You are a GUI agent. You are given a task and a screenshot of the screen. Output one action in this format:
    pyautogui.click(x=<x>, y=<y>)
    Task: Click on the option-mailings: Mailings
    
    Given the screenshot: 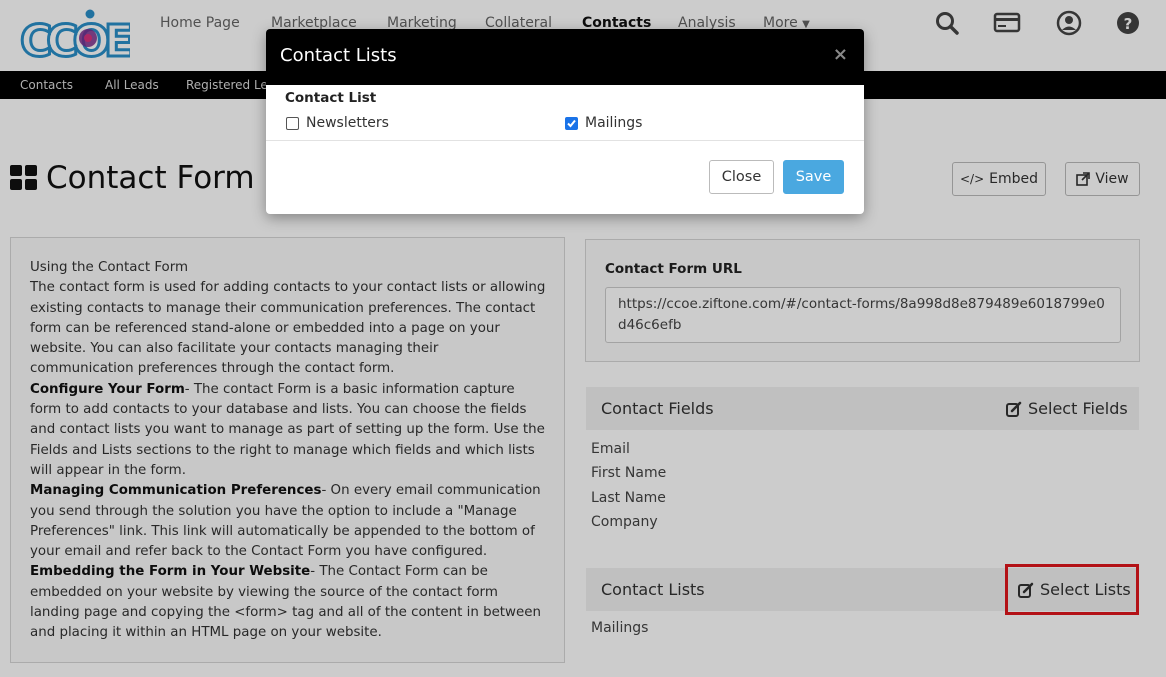 What is the action you would take?
    pyautogui.click(x=603, y=123)
    